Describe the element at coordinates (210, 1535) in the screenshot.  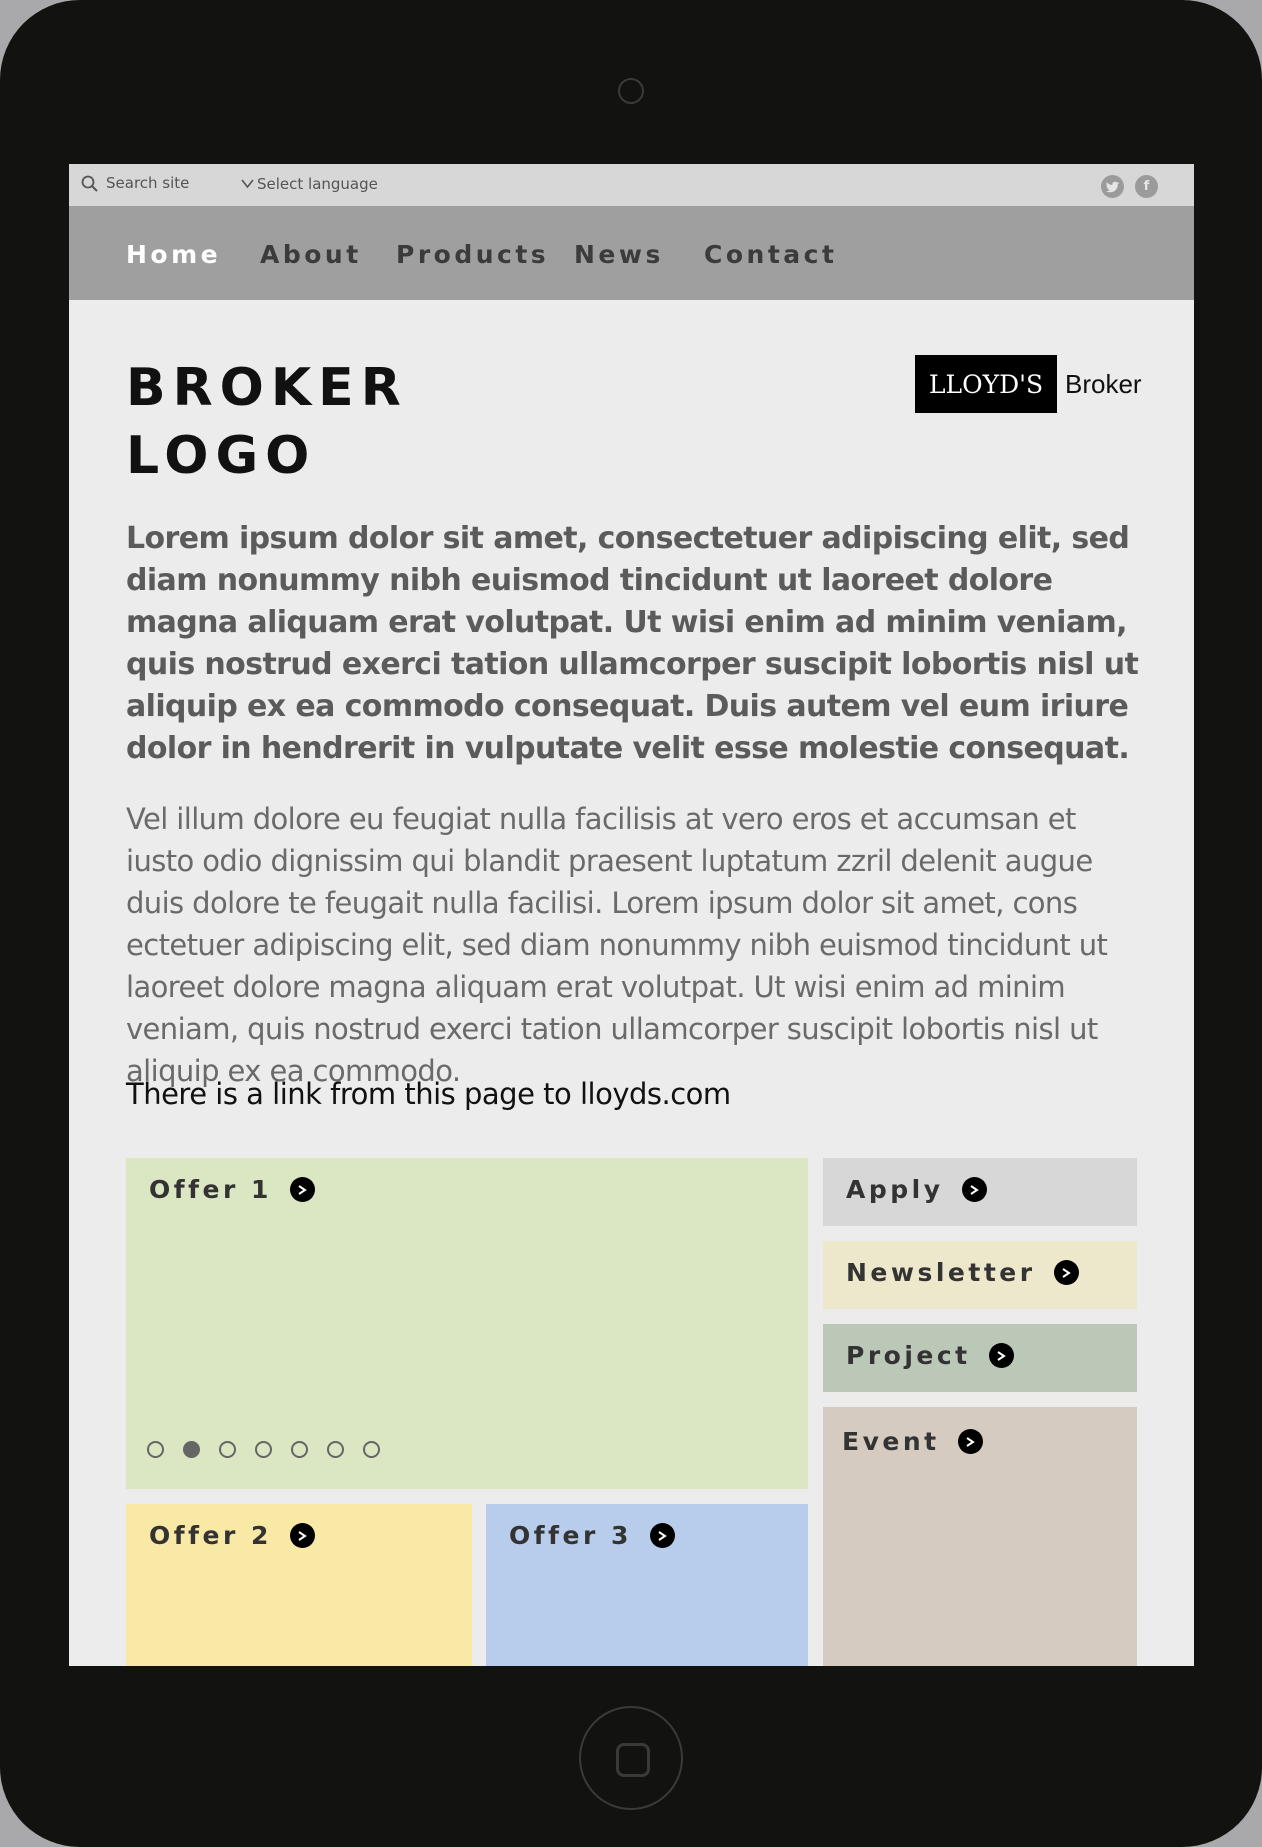
I see `offer-2-text: Offer 2` at that location.